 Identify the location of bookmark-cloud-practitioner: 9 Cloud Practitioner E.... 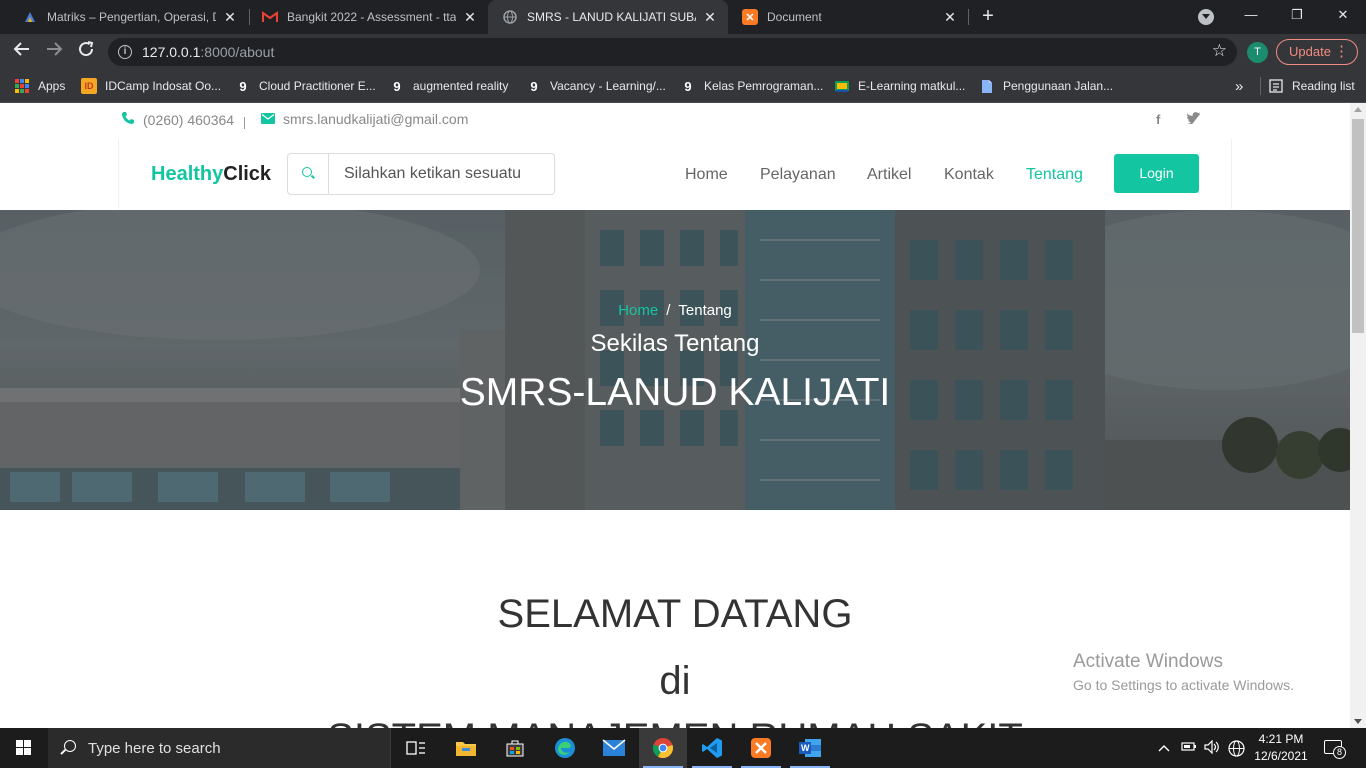
(305, 86).